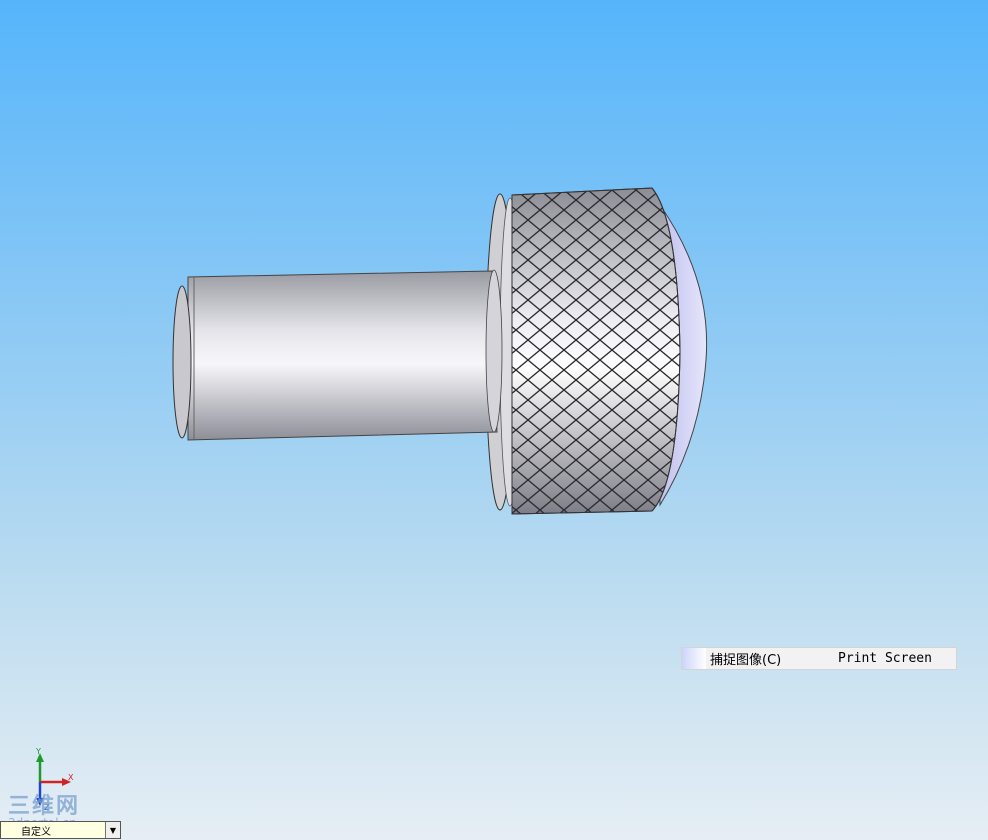  Describe the element at coordinates (47, 807) in the screenshot. I see `triad-z-label: Z` at that location.